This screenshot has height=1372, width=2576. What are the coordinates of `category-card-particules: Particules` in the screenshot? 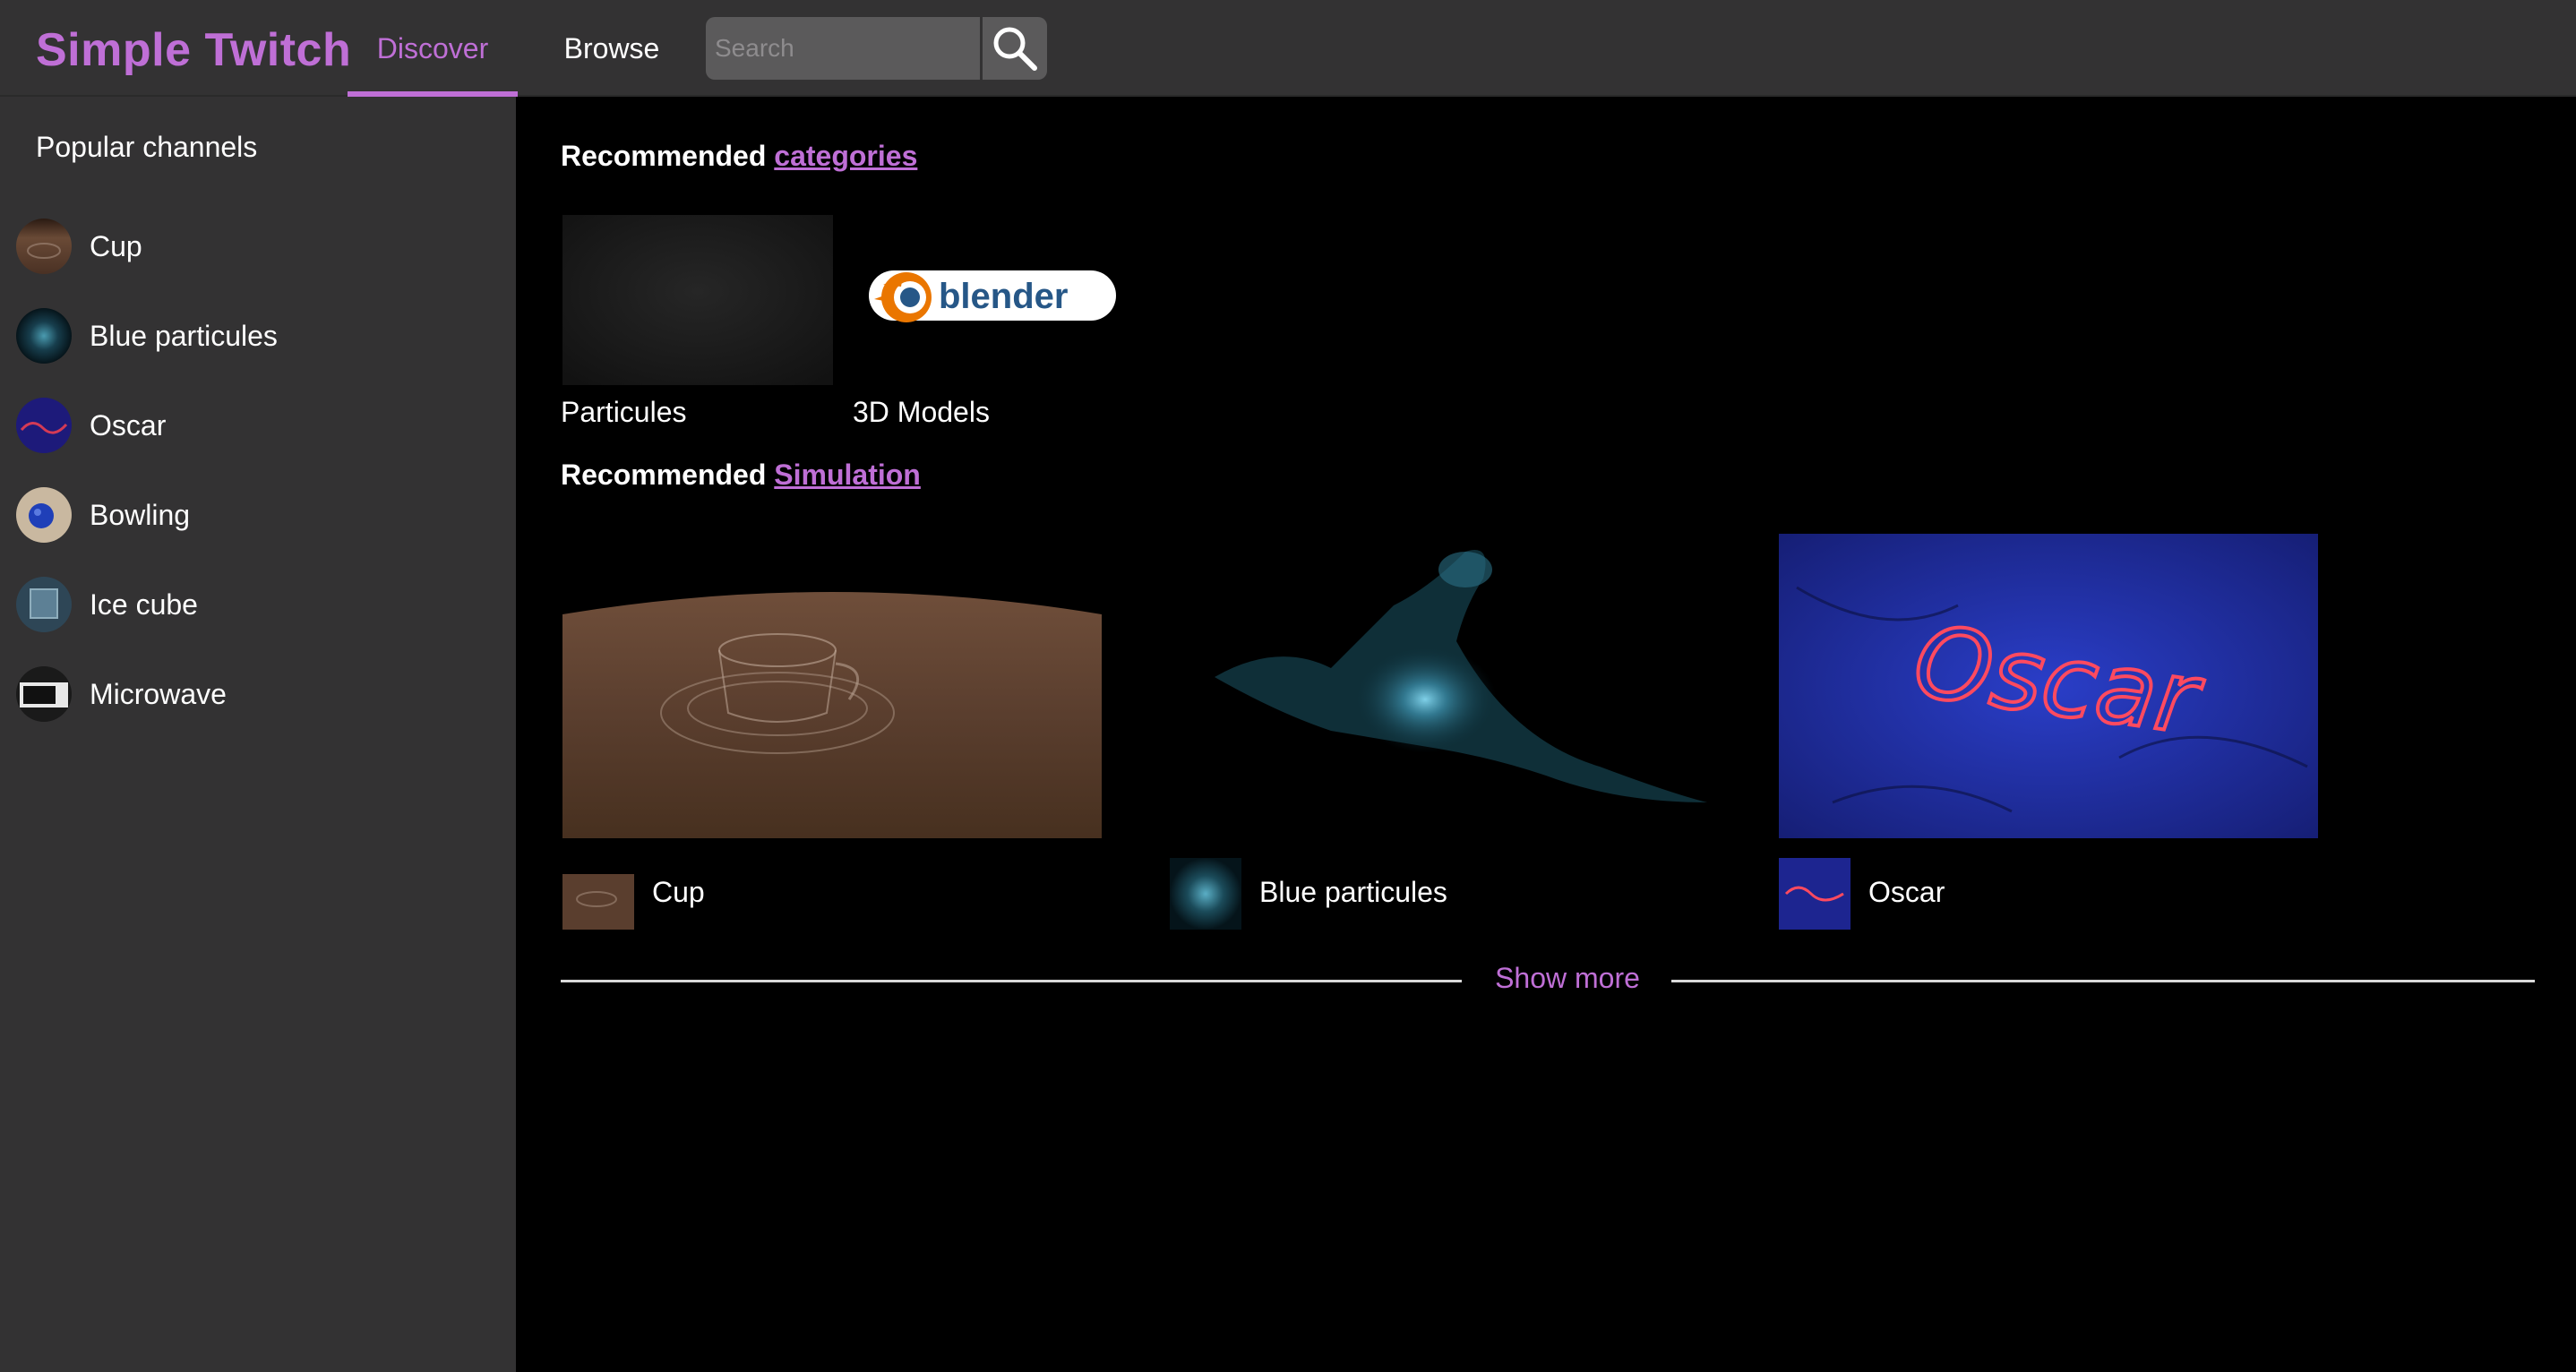 It's located at (697, 322).